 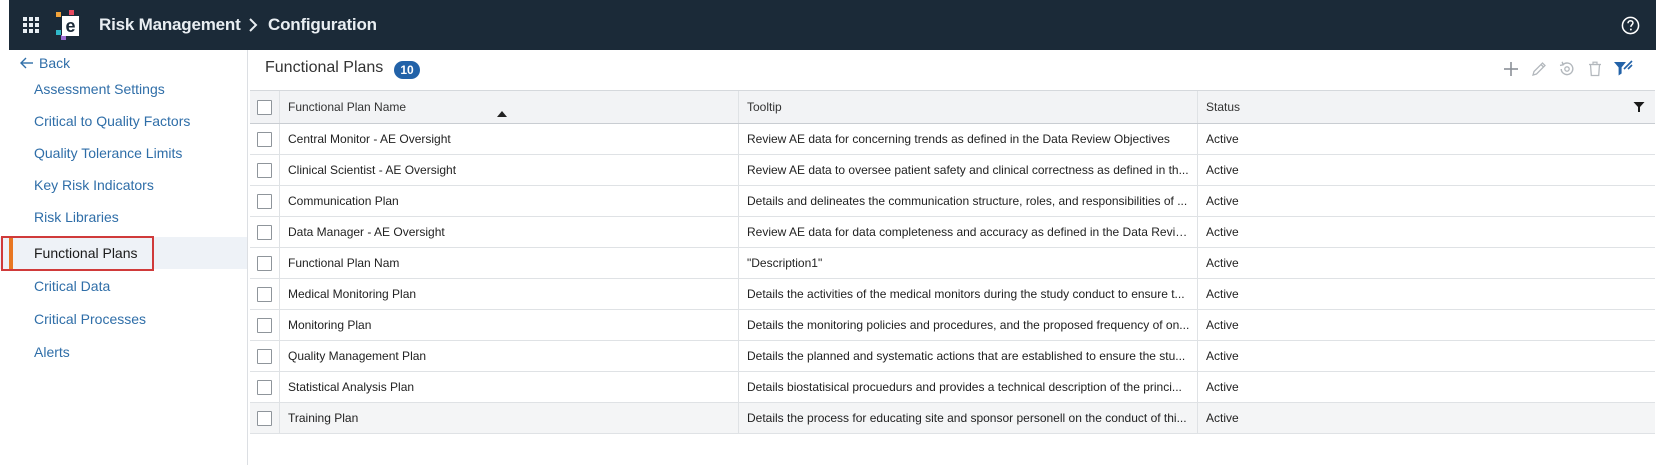 I want to click on plan-name-cell: Communication Plan, so click(x=509, y=201).